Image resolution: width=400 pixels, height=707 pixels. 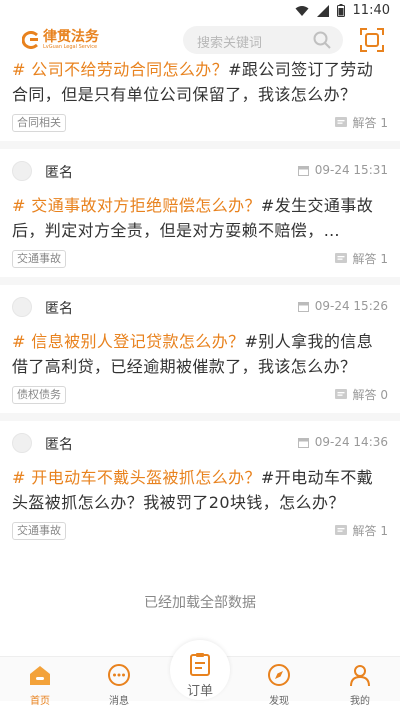 What do you see at coordinates (370, 395) in the screenshot?
I see `answer-count-label: 解答 0` at bounding box center [370, 395].